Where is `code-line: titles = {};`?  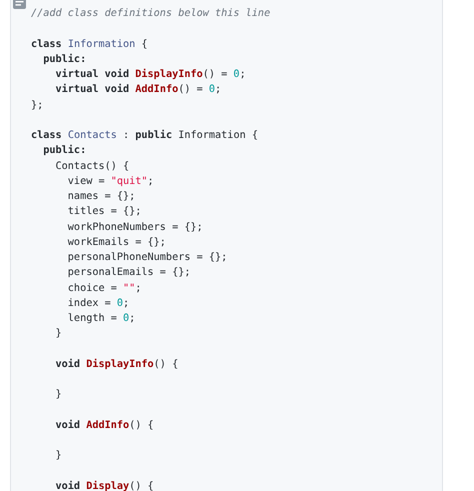 code-line: titles = {}; is located at coordinates (104, 212).